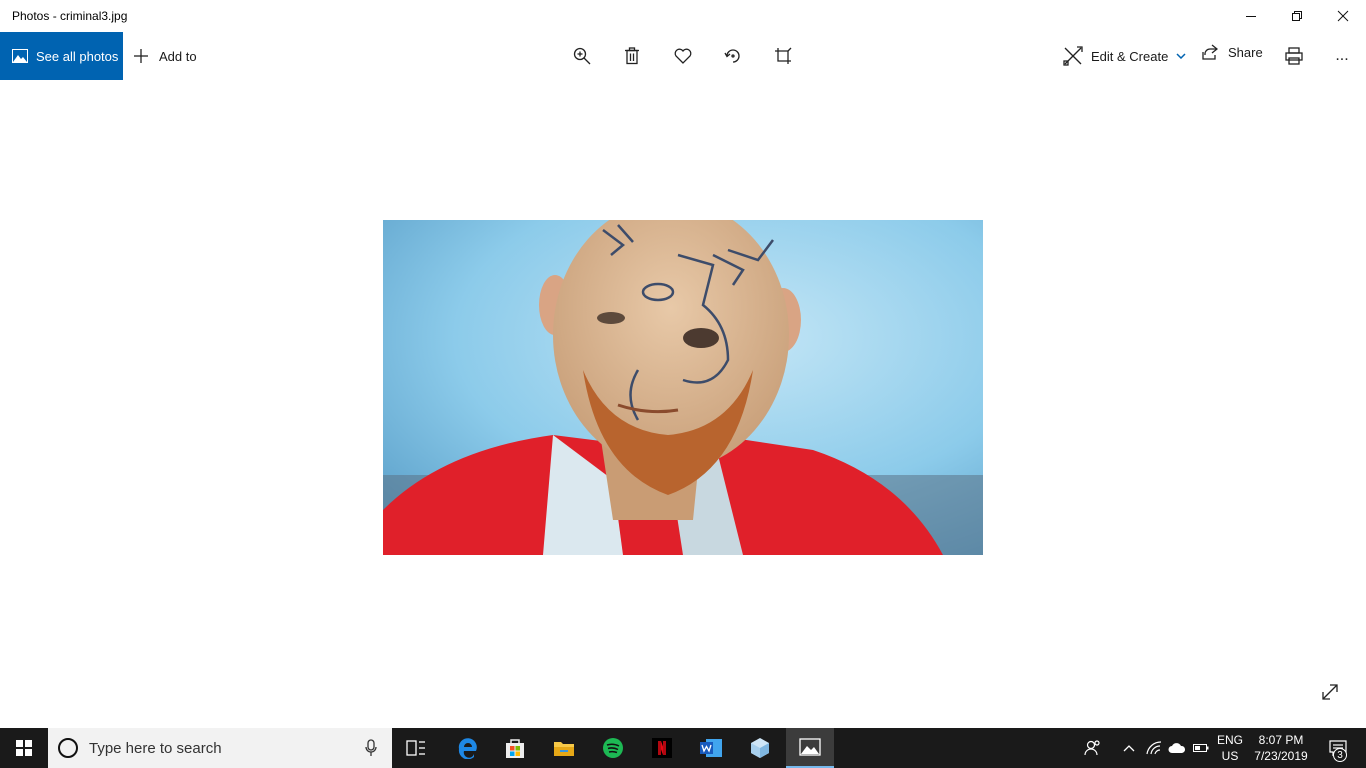  I want to click on restore-icon, so click(1297, 16).